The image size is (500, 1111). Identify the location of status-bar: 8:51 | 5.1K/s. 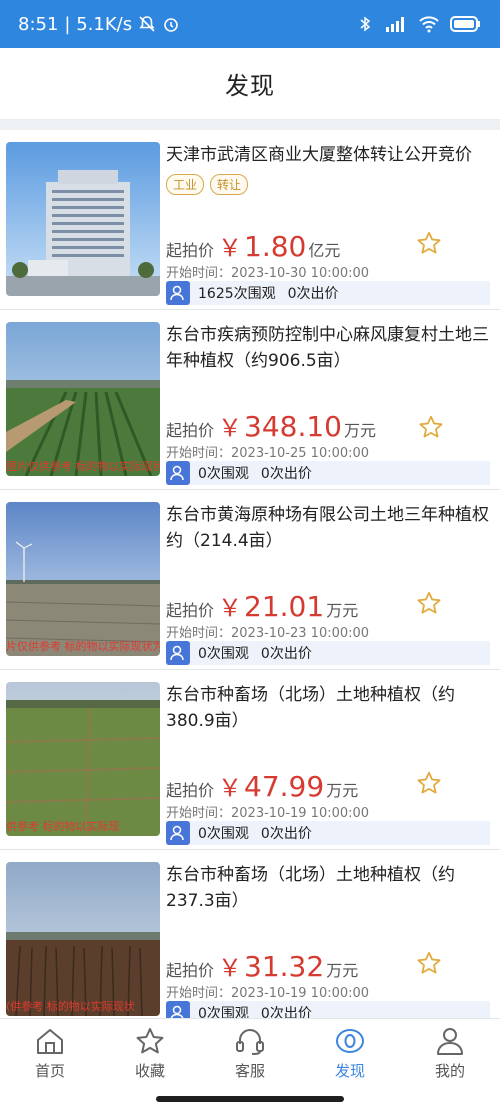
(250, 24).